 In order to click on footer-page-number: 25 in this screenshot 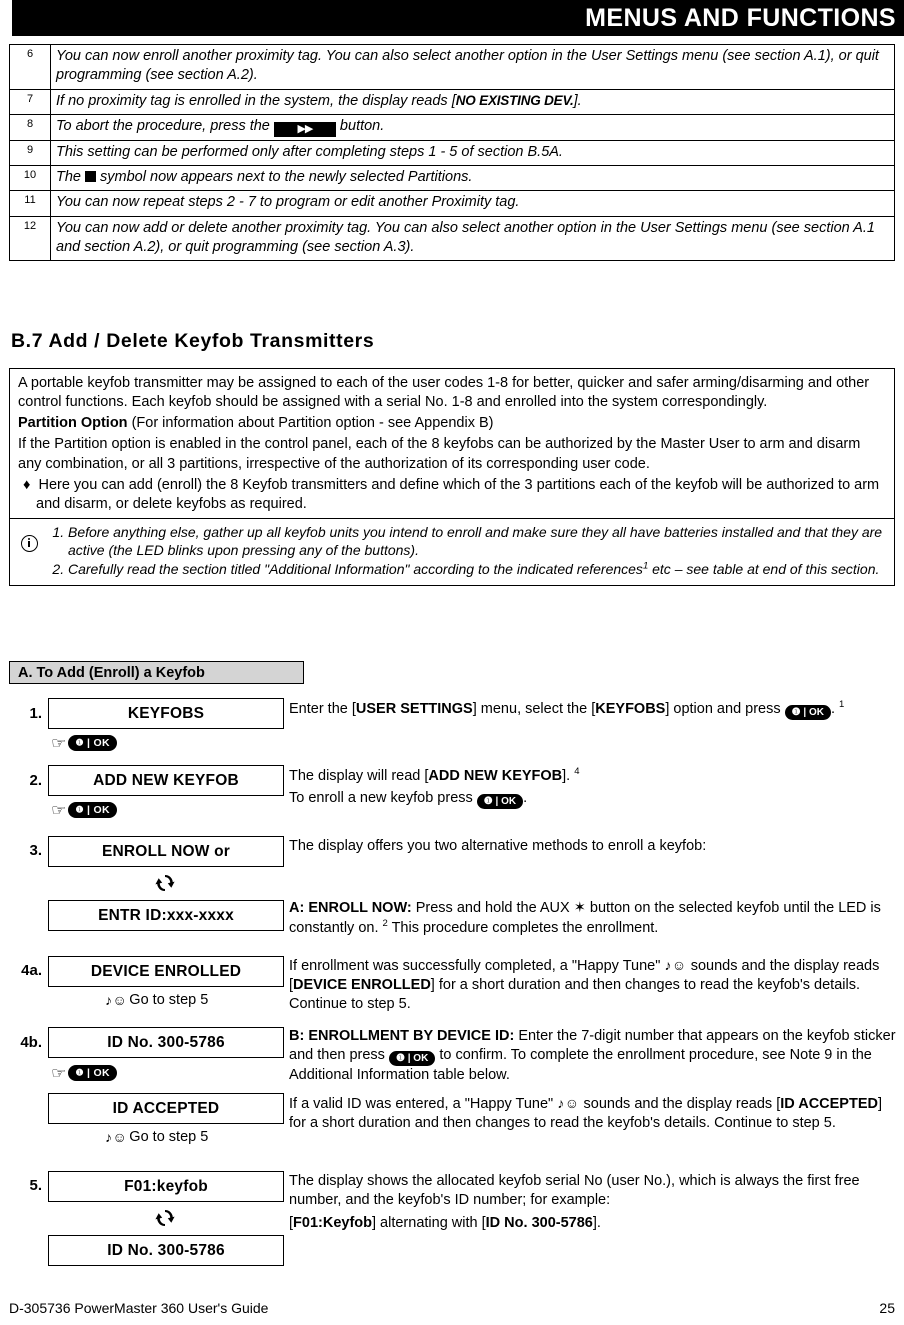, I will do `click(887, 1308)`.